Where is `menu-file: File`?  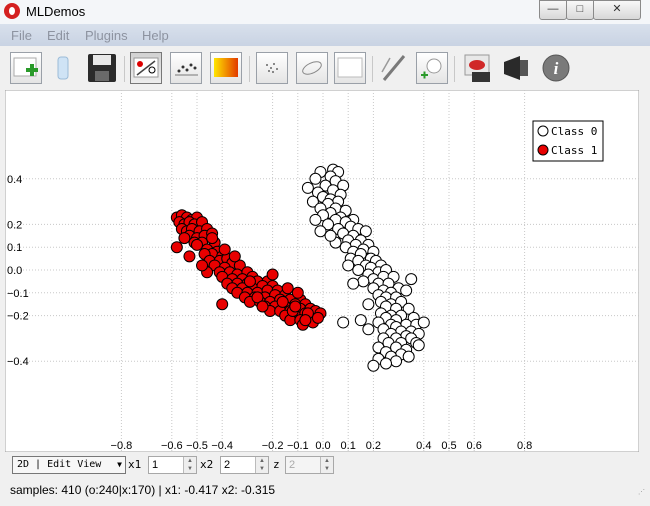
menu-file: File is located at coordinates (21, 35).